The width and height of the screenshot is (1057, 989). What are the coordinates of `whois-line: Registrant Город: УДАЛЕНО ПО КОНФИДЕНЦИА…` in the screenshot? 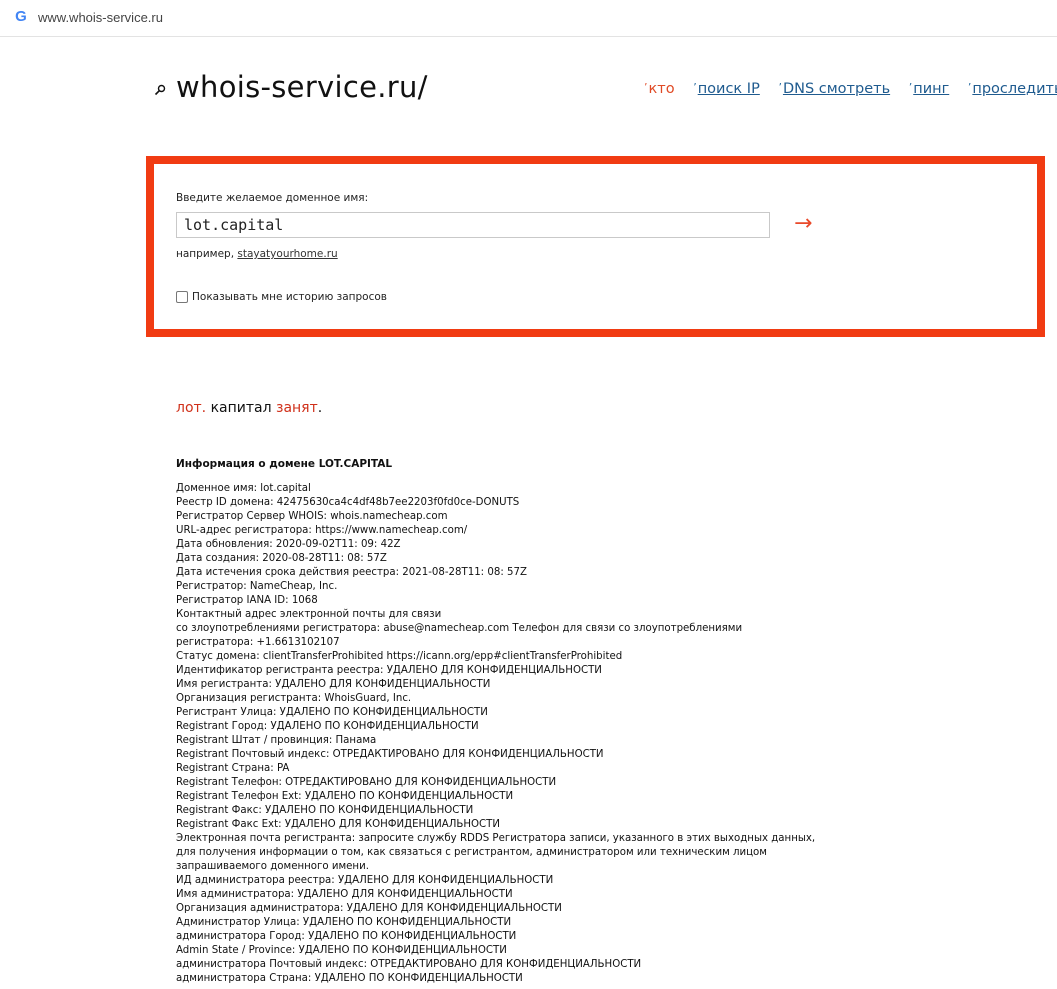 It's located at (327, 726).